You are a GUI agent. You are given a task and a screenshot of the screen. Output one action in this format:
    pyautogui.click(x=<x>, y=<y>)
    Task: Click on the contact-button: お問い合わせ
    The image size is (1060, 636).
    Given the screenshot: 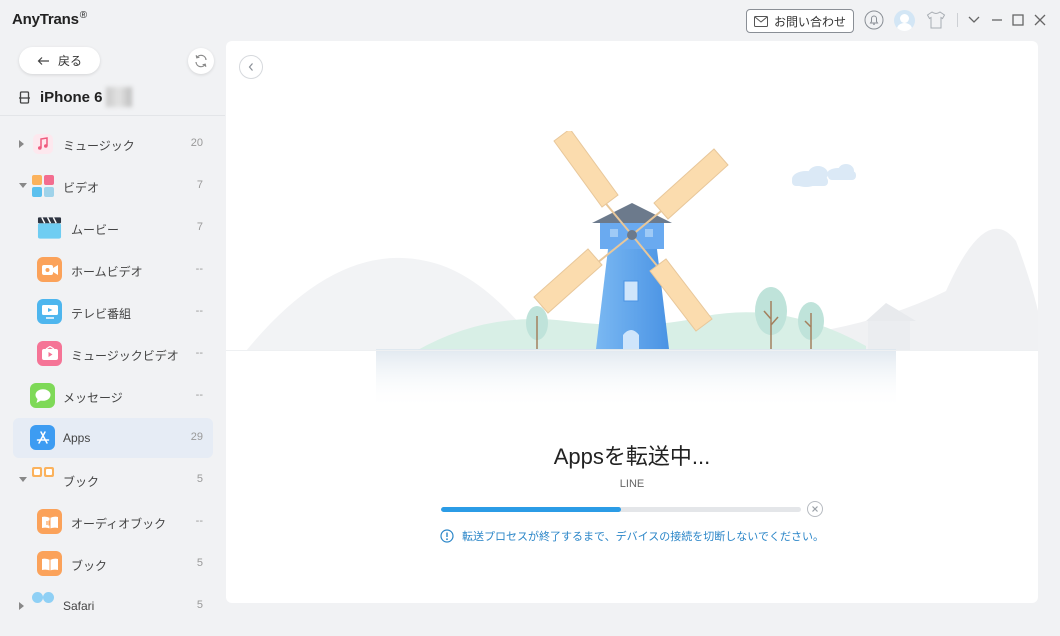 What is the action you would take?
    pyautogui.click(x=800, y=21)
    